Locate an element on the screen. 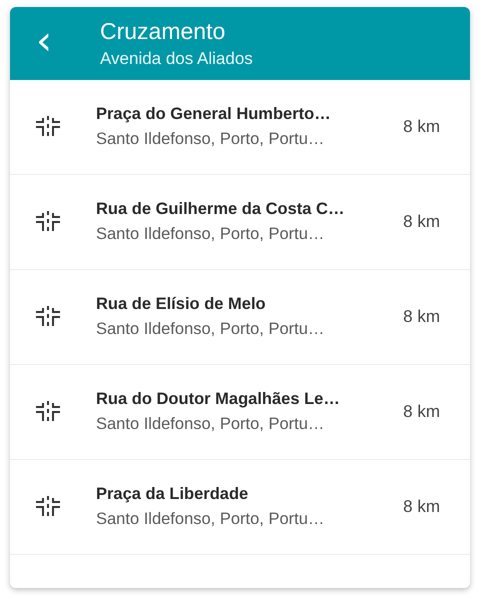 The width and height of the screenshot is (480, 600). street-name: Praça da Liberdade is located at coordinates (173, 494).